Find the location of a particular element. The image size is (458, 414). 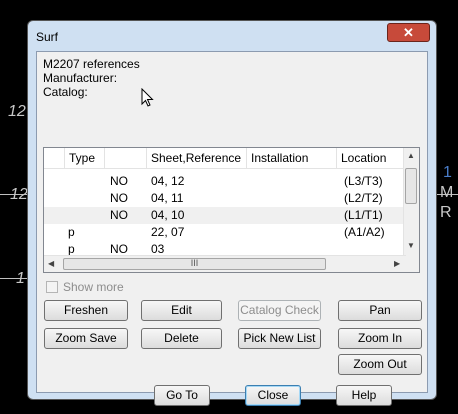

close-button: Close is located at coordinates (273, 395).